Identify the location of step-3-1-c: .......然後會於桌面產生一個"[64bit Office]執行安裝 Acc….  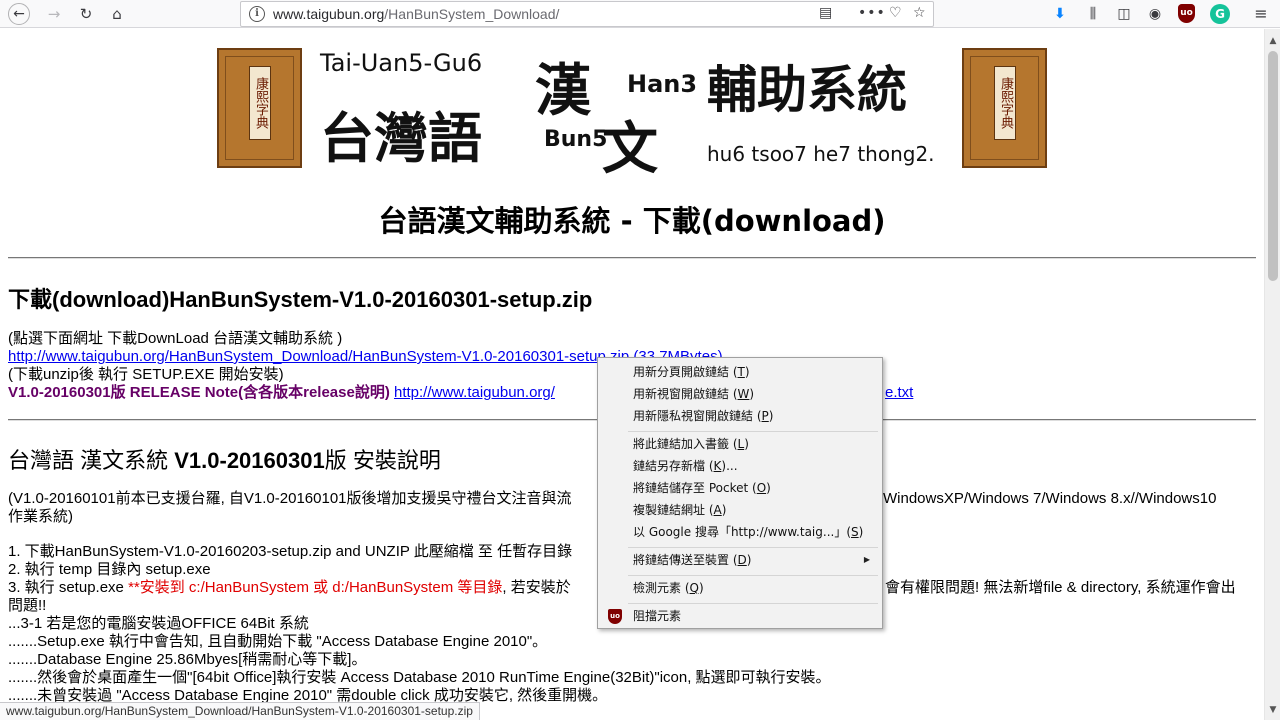
(419, 677).